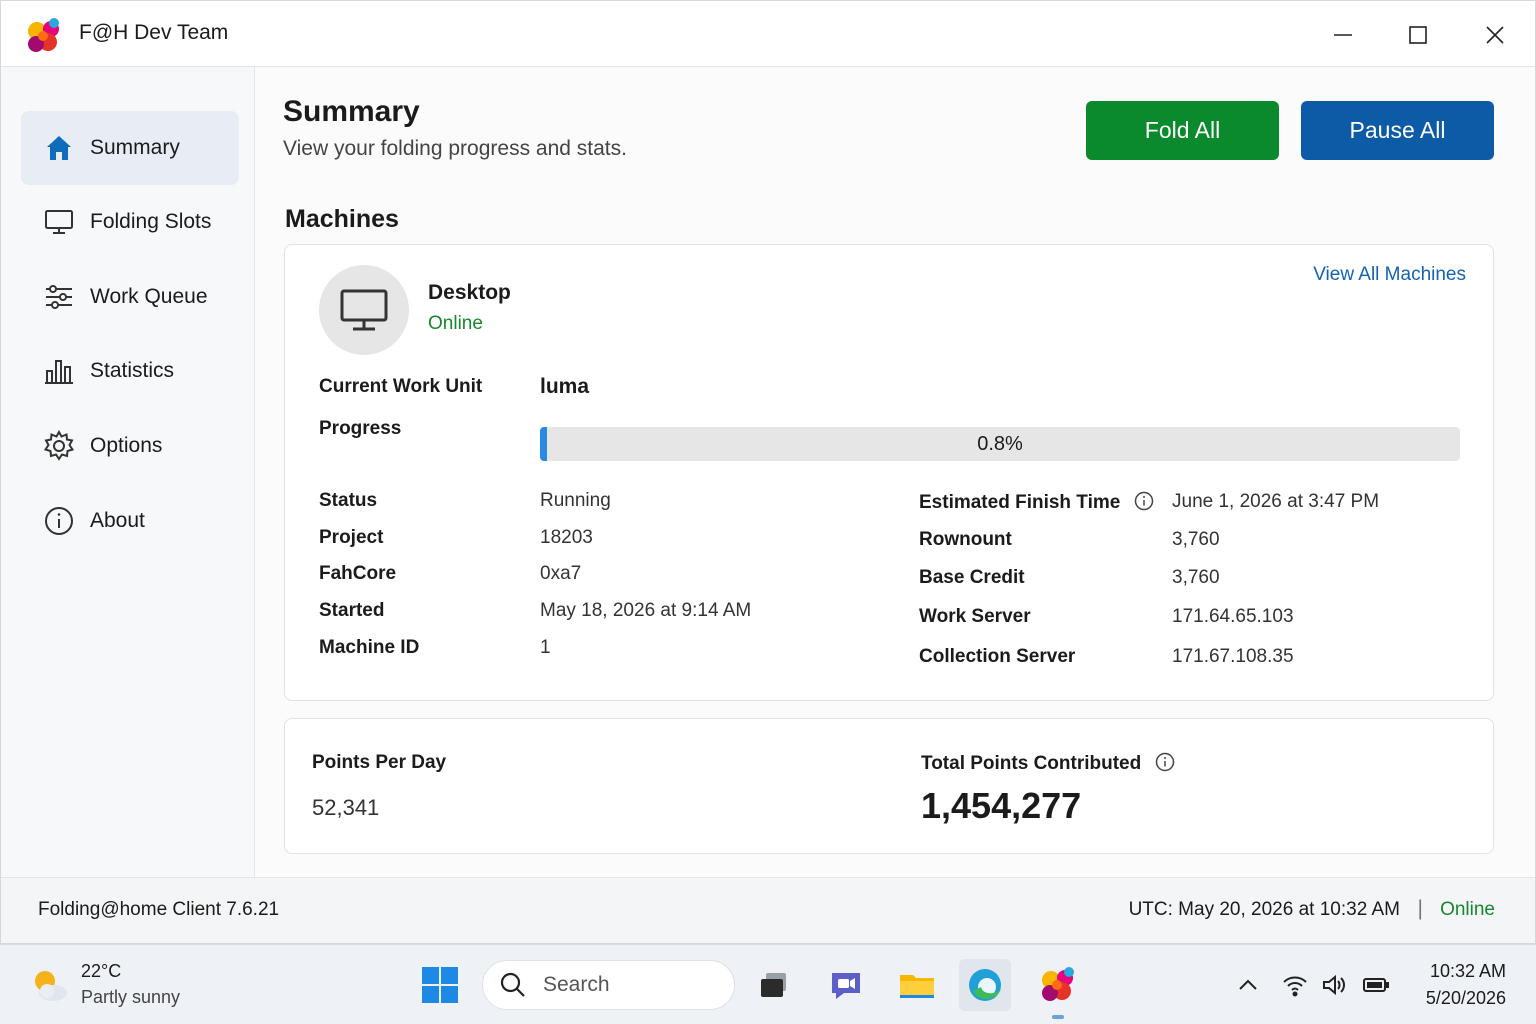 The height and width of the screenshot is (1024, 1536). What do you see at coordinates (154, 32) in the screenshot?
I see `window-title: F@H Dev Team` at bounding box center [154, 32].